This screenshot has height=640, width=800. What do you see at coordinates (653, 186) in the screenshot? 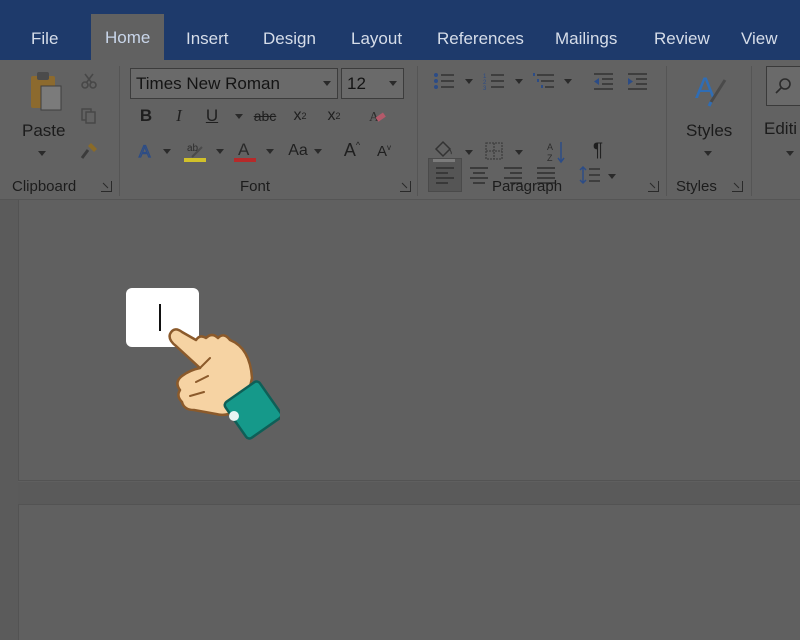
I see `paragraph-launcher-icon` at bounding box center [653, 186].